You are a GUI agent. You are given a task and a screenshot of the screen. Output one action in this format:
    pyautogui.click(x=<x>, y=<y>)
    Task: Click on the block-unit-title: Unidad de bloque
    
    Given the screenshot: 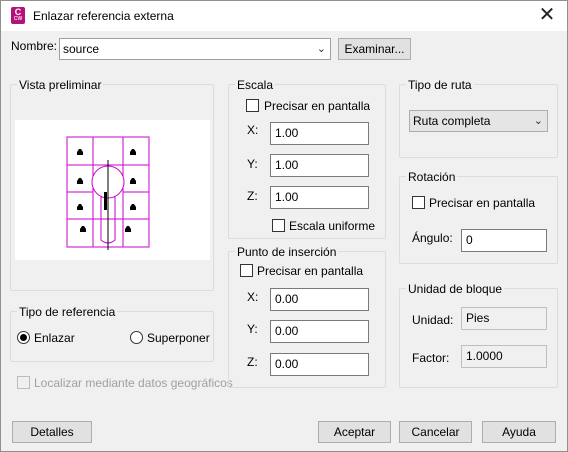 What is the action you would take?
    pyautogui.click(x=455, y=289)
    